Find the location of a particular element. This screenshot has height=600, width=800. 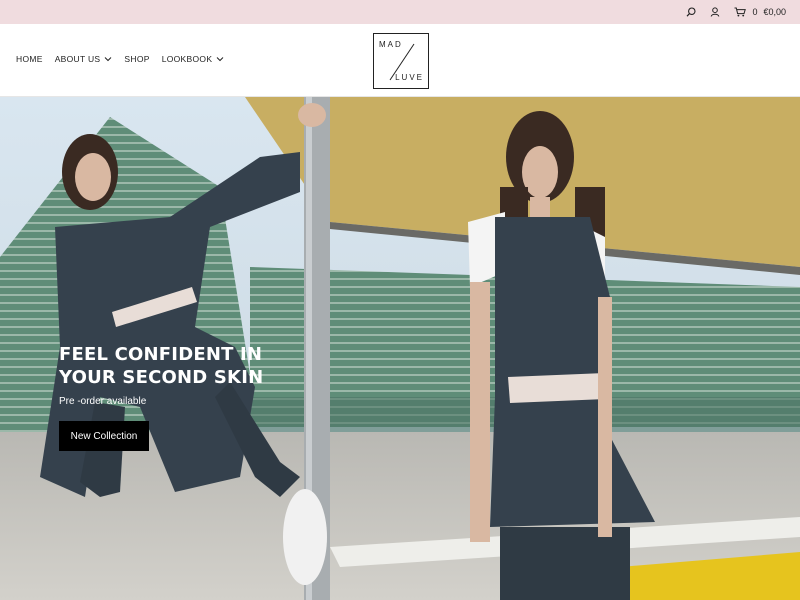

site-header: HOME ABOUT US SHOP LOOKBOOK MAD LUVE is located at coordinates (400, 60).